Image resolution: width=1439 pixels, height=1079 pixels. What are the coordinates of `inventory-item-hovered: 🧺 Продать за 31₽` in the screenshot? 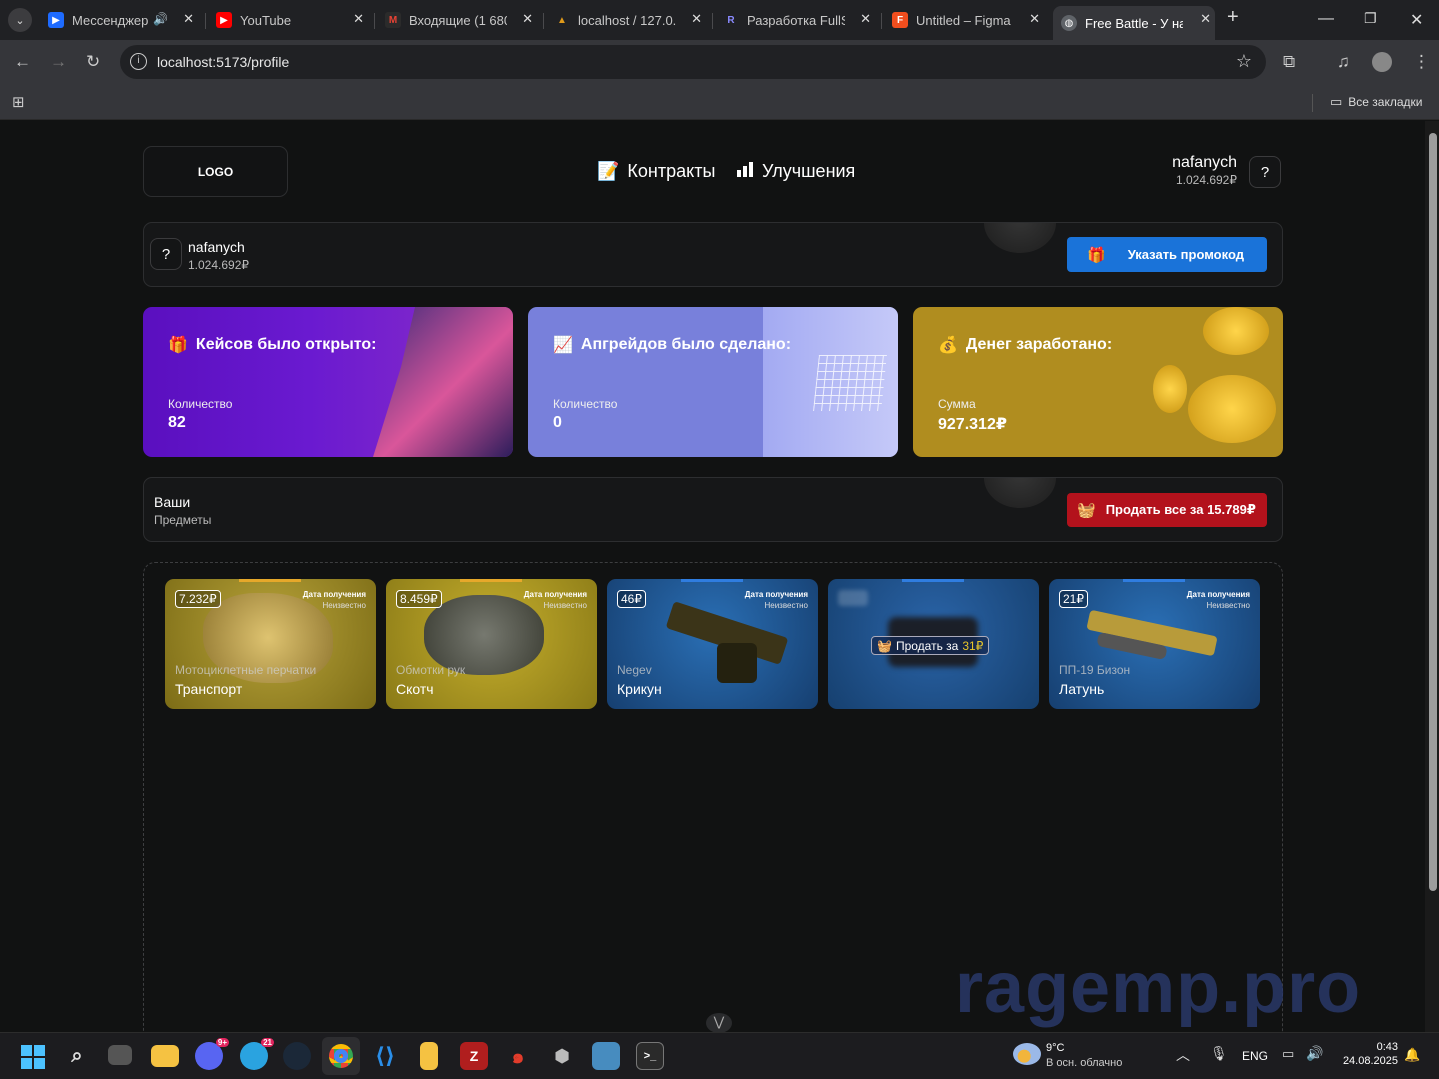 It's located at (933, 644).